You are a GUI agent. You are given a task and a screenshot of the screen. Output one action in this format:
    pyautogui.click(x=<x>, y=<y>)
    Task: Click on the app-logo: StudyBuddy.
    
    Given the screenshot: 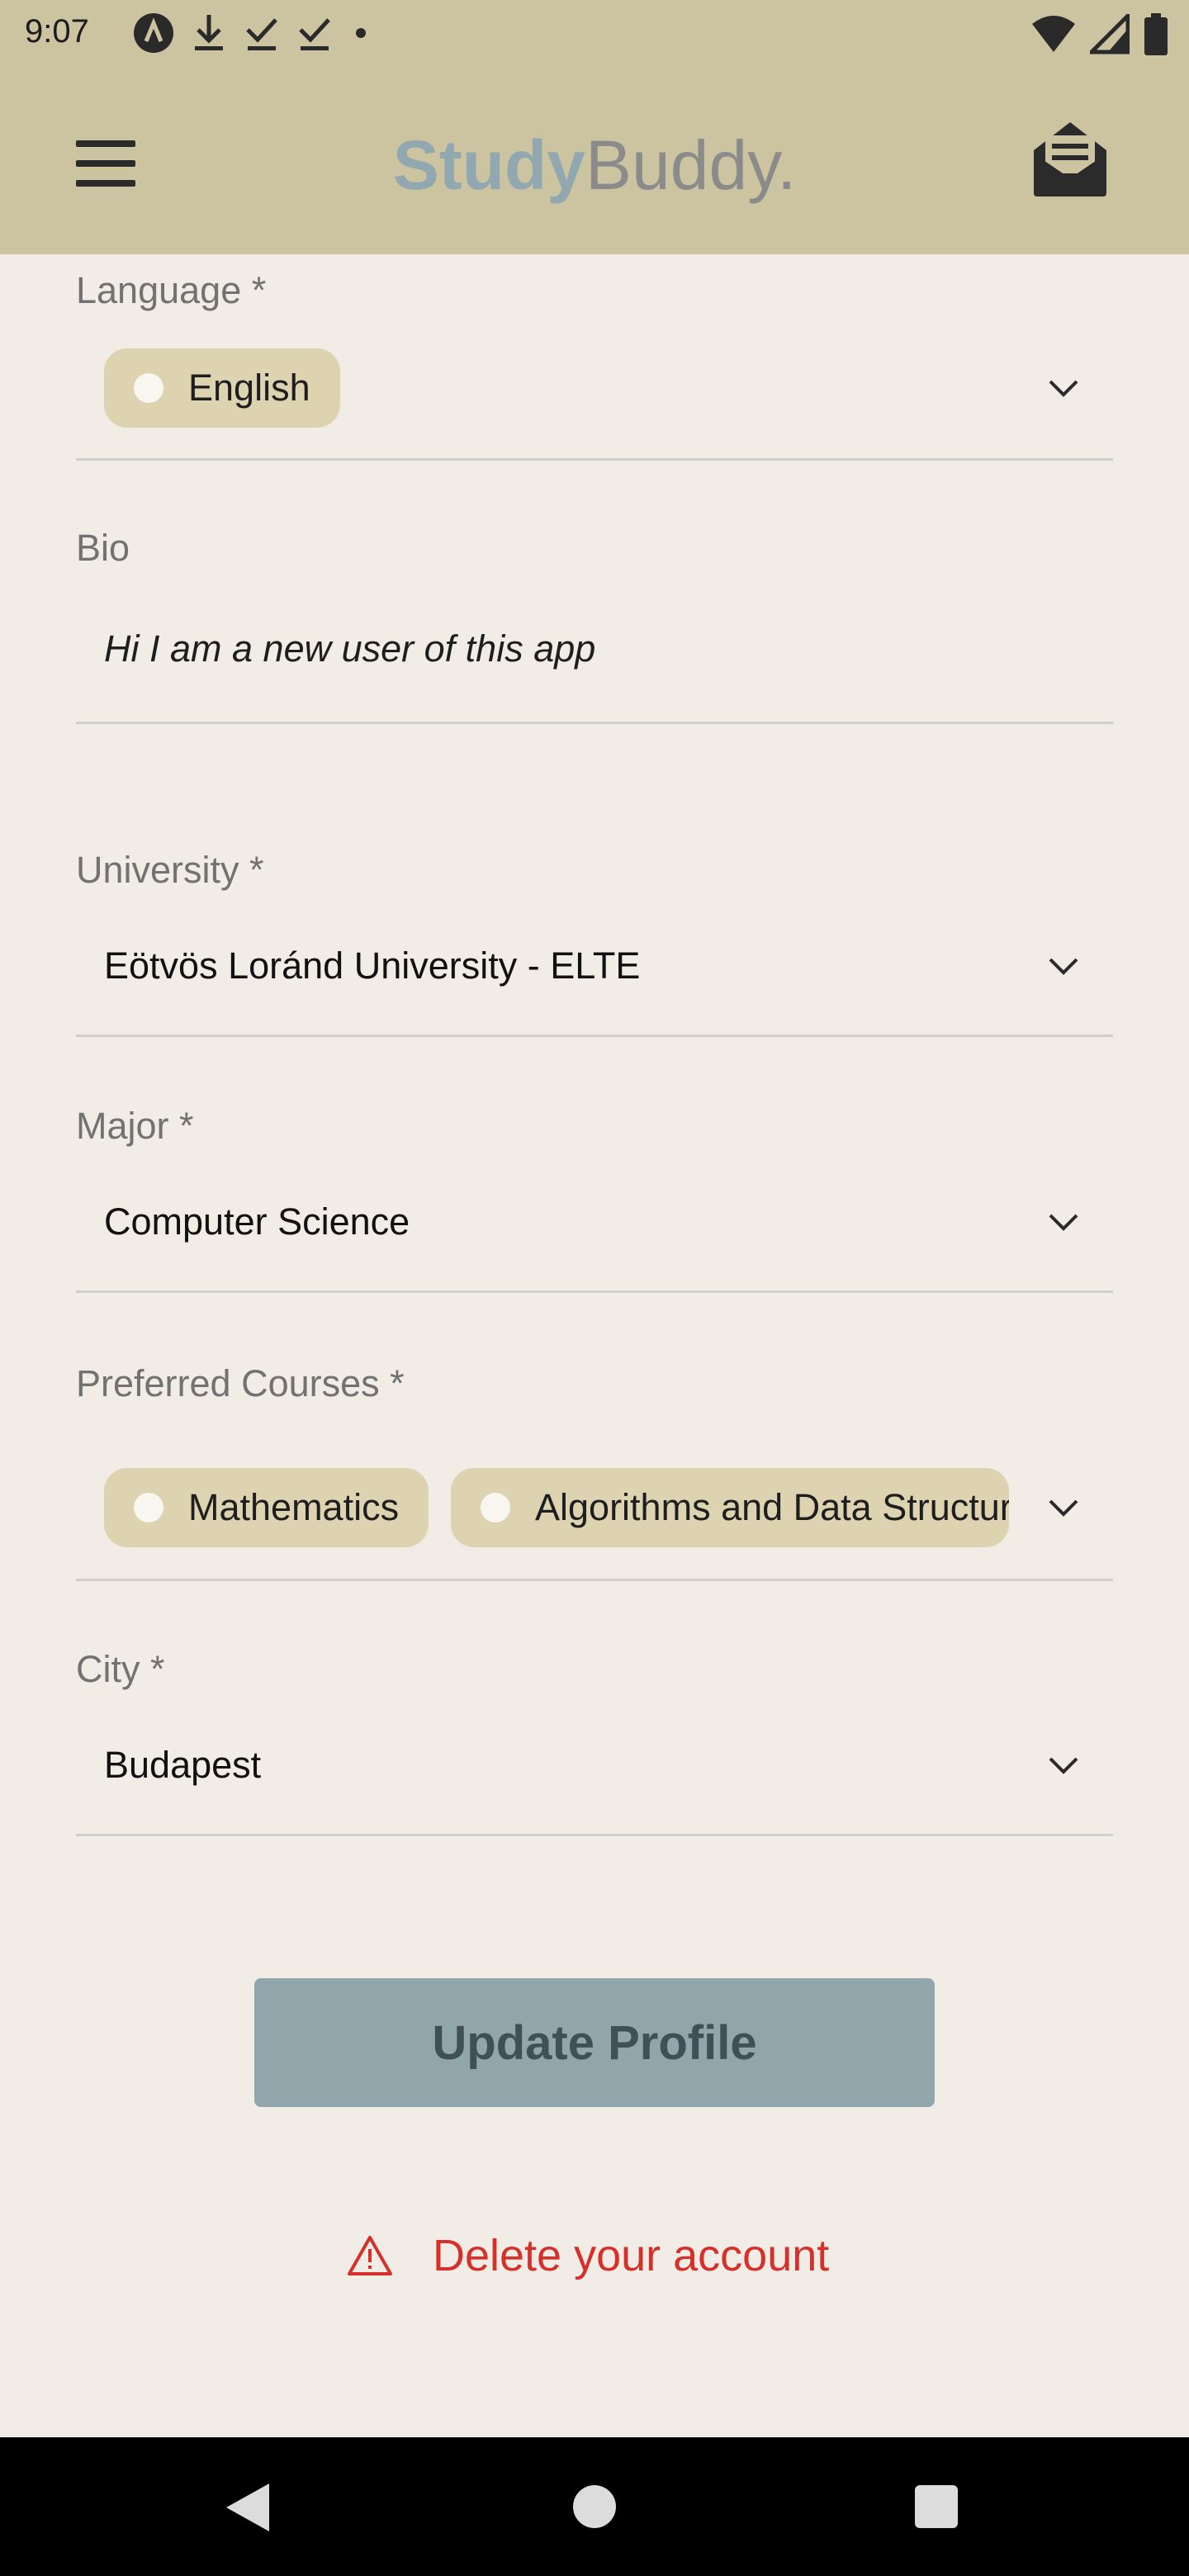 What is the action you would take?
    pyautogui.click(x=594, y=165)
    